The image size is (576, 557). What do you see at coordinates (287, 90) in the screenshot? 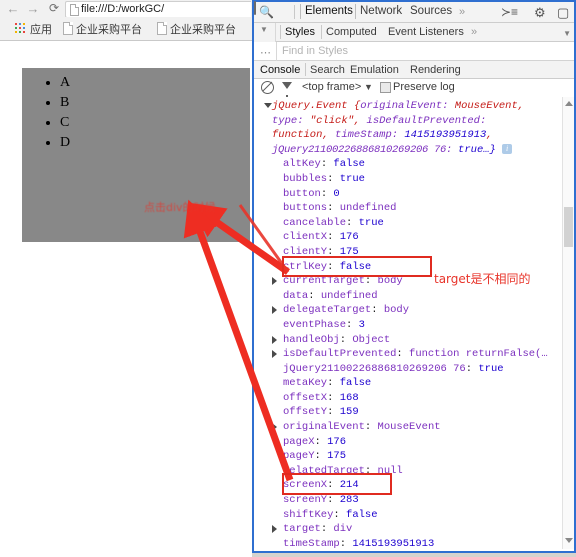
I see `filter-icon` at bounding box center [287, 90].